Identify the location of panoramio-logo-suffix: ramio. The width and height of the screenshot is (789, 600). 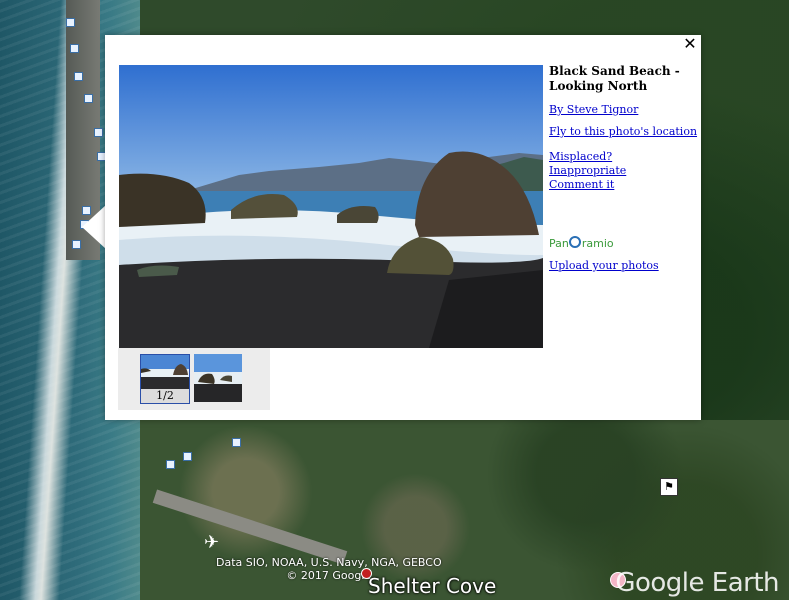
(597, 243).